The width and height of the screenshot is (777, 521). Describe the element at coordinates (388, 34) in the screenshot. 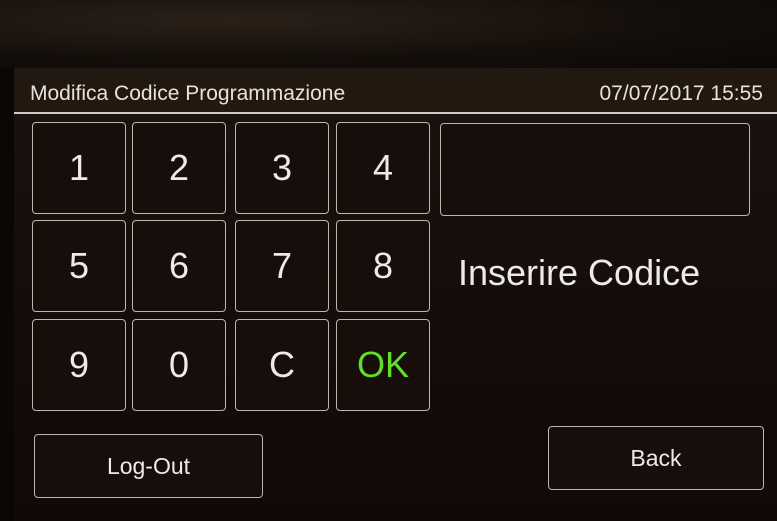

I see `device-bezel` at that location.